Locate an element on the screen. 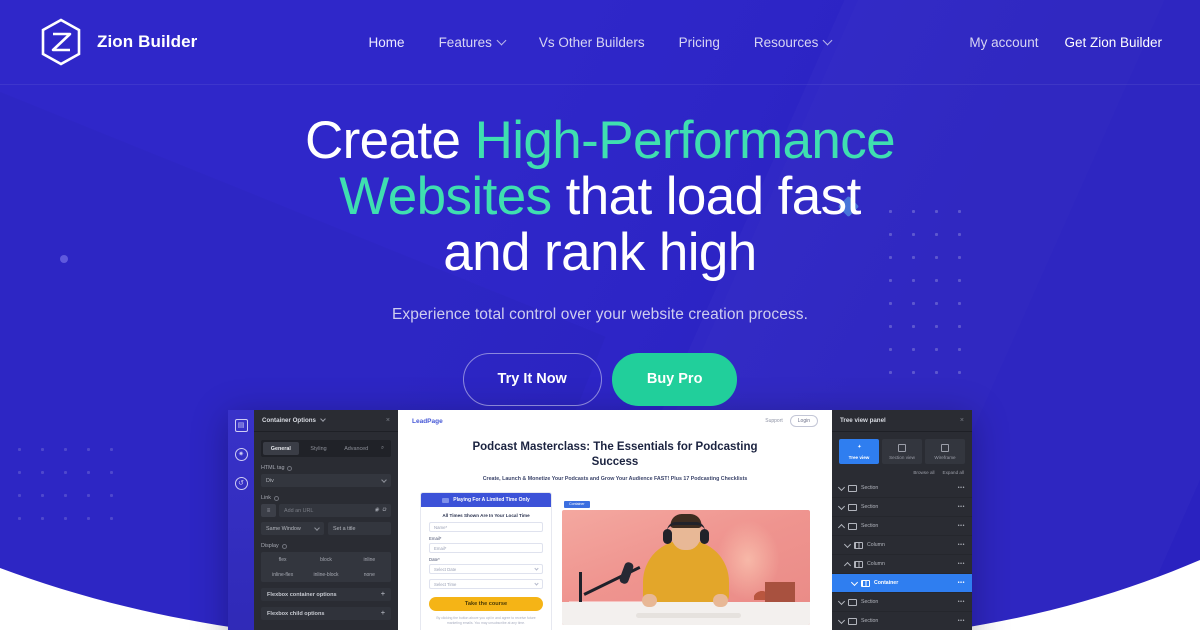 This screenshot has width=1200, height=630. search-icon: ⌕ is located at coordinates (382, 448).